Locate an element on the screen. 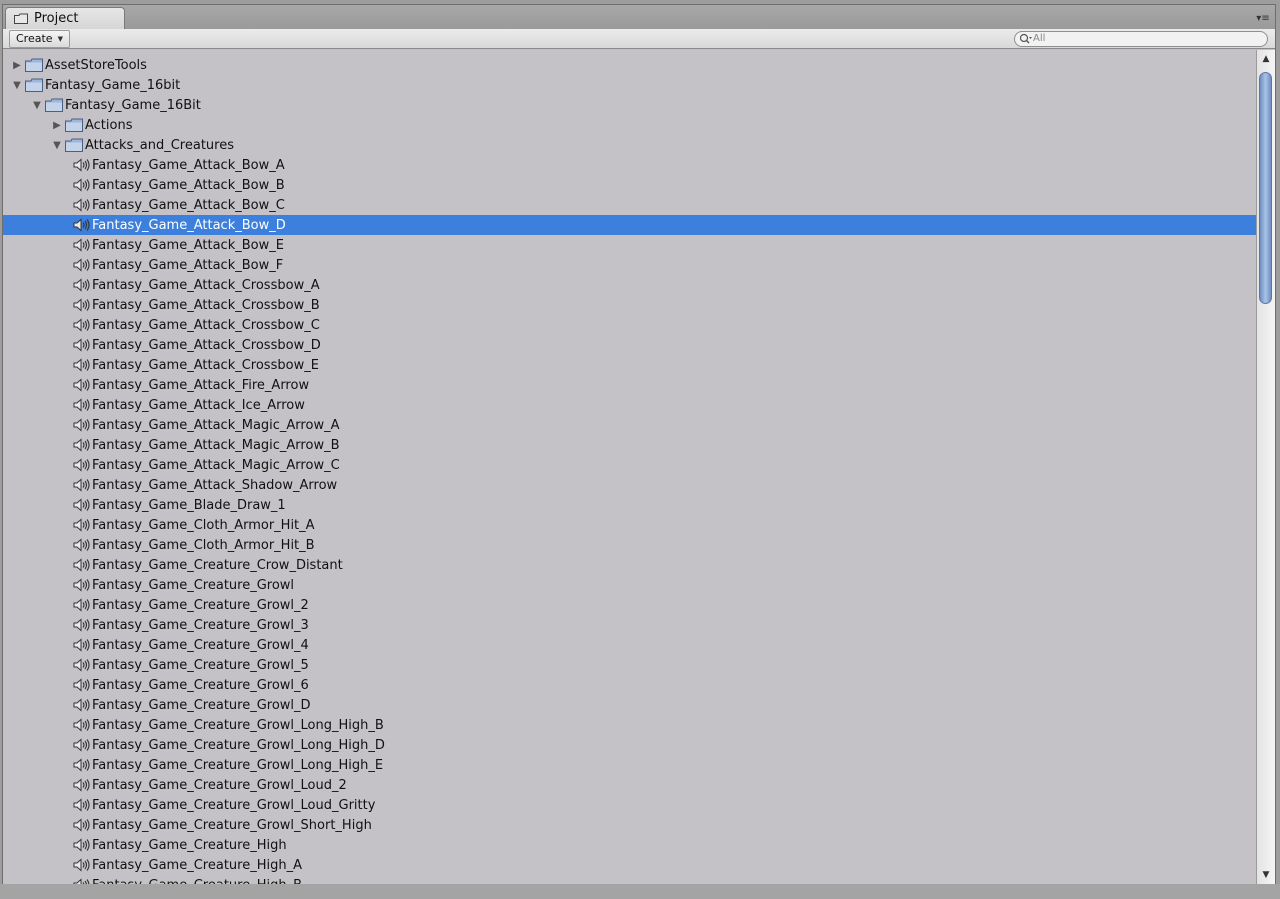 Image resolution: width=1280 pixels, height=899 pixels. scroll-thumb is located at coordinates (1265, 188).